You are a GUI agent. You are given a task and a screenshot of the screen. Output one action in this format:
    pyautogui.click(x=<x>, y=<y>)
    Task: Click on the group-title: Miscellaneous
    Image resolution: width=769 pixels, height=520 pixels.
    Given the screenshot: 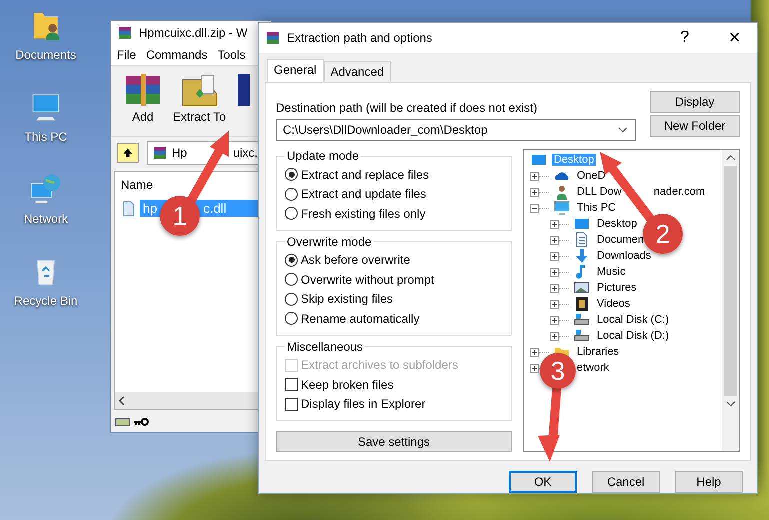 What is the action you would take?
    pyautogui.click(x=325, y=347)
    